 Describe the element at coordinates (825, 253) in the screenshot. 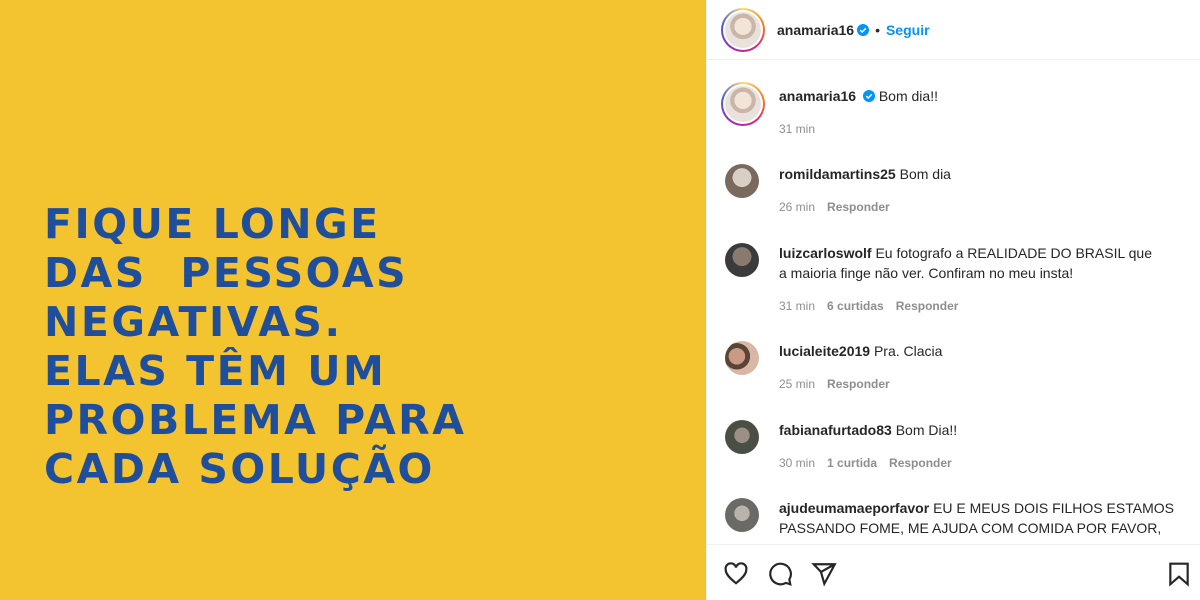

I see `comment-username: luizcarloswolf` at that location.